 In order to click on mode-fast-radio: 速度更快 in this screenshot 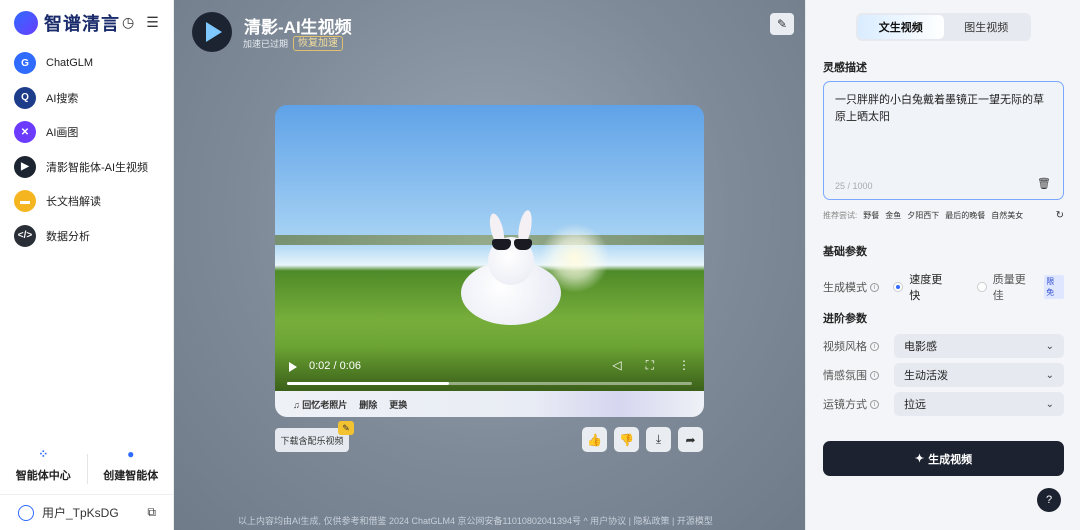, I will do `click(922, 287)`.